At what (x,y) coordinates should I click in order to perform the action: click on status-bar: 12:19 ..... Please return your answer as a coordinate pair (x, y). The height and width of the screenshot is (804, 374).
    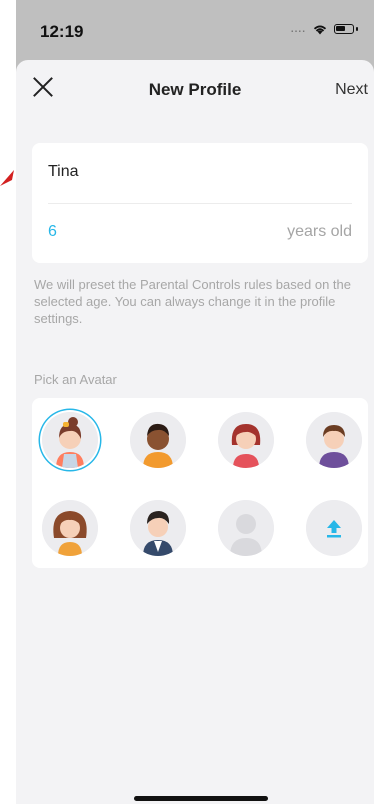
    Looking at the image, I should click on (195, 30).